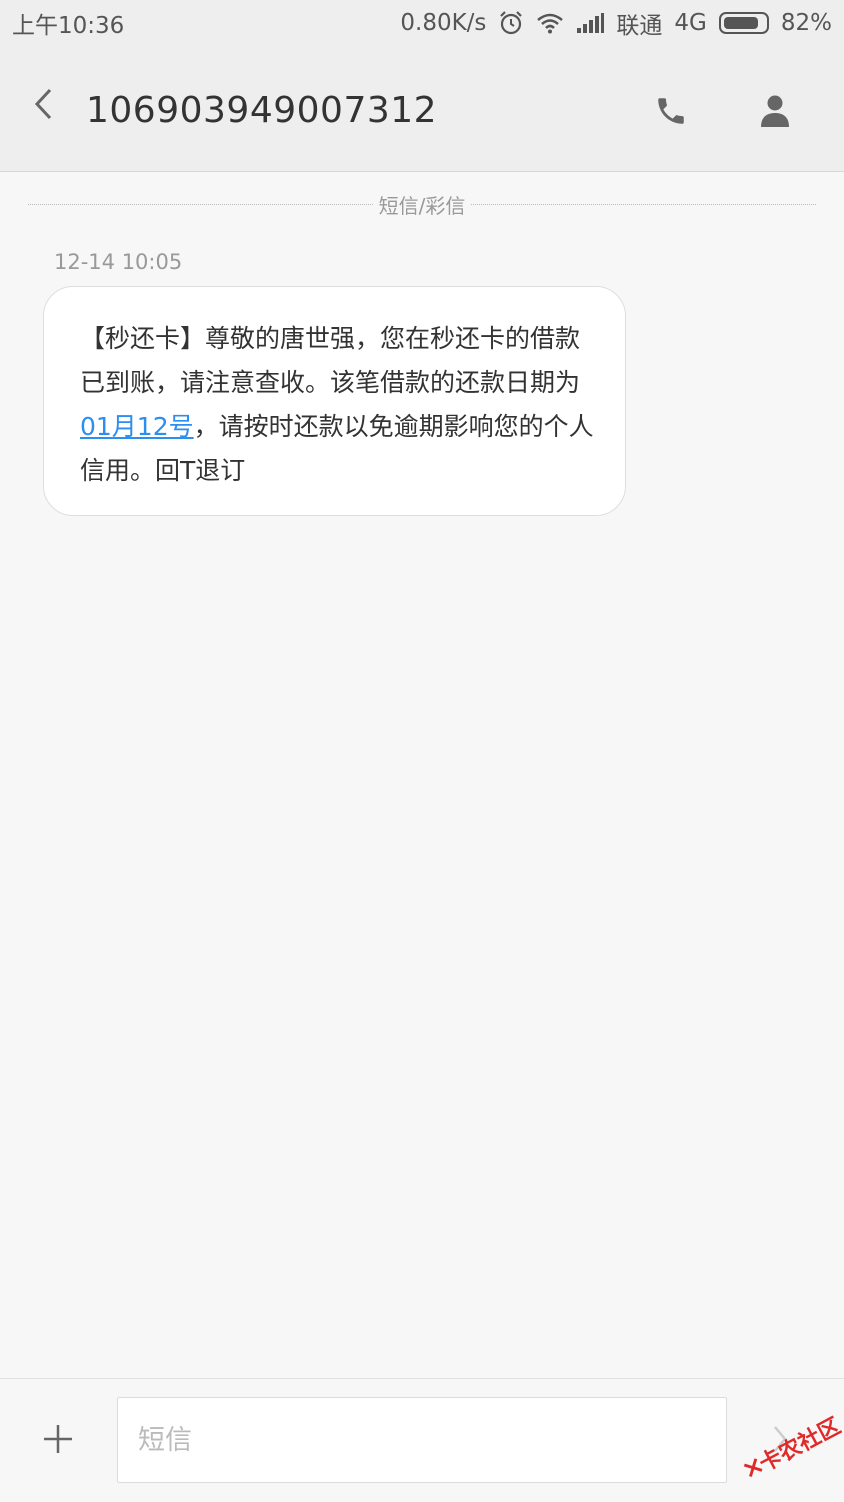 The width and height of the screenshot is (844, 1502). Describe the element at coordinates (118, 262) in the screenshot. I see `message-timestamp: 12-14 10:05` at that location.